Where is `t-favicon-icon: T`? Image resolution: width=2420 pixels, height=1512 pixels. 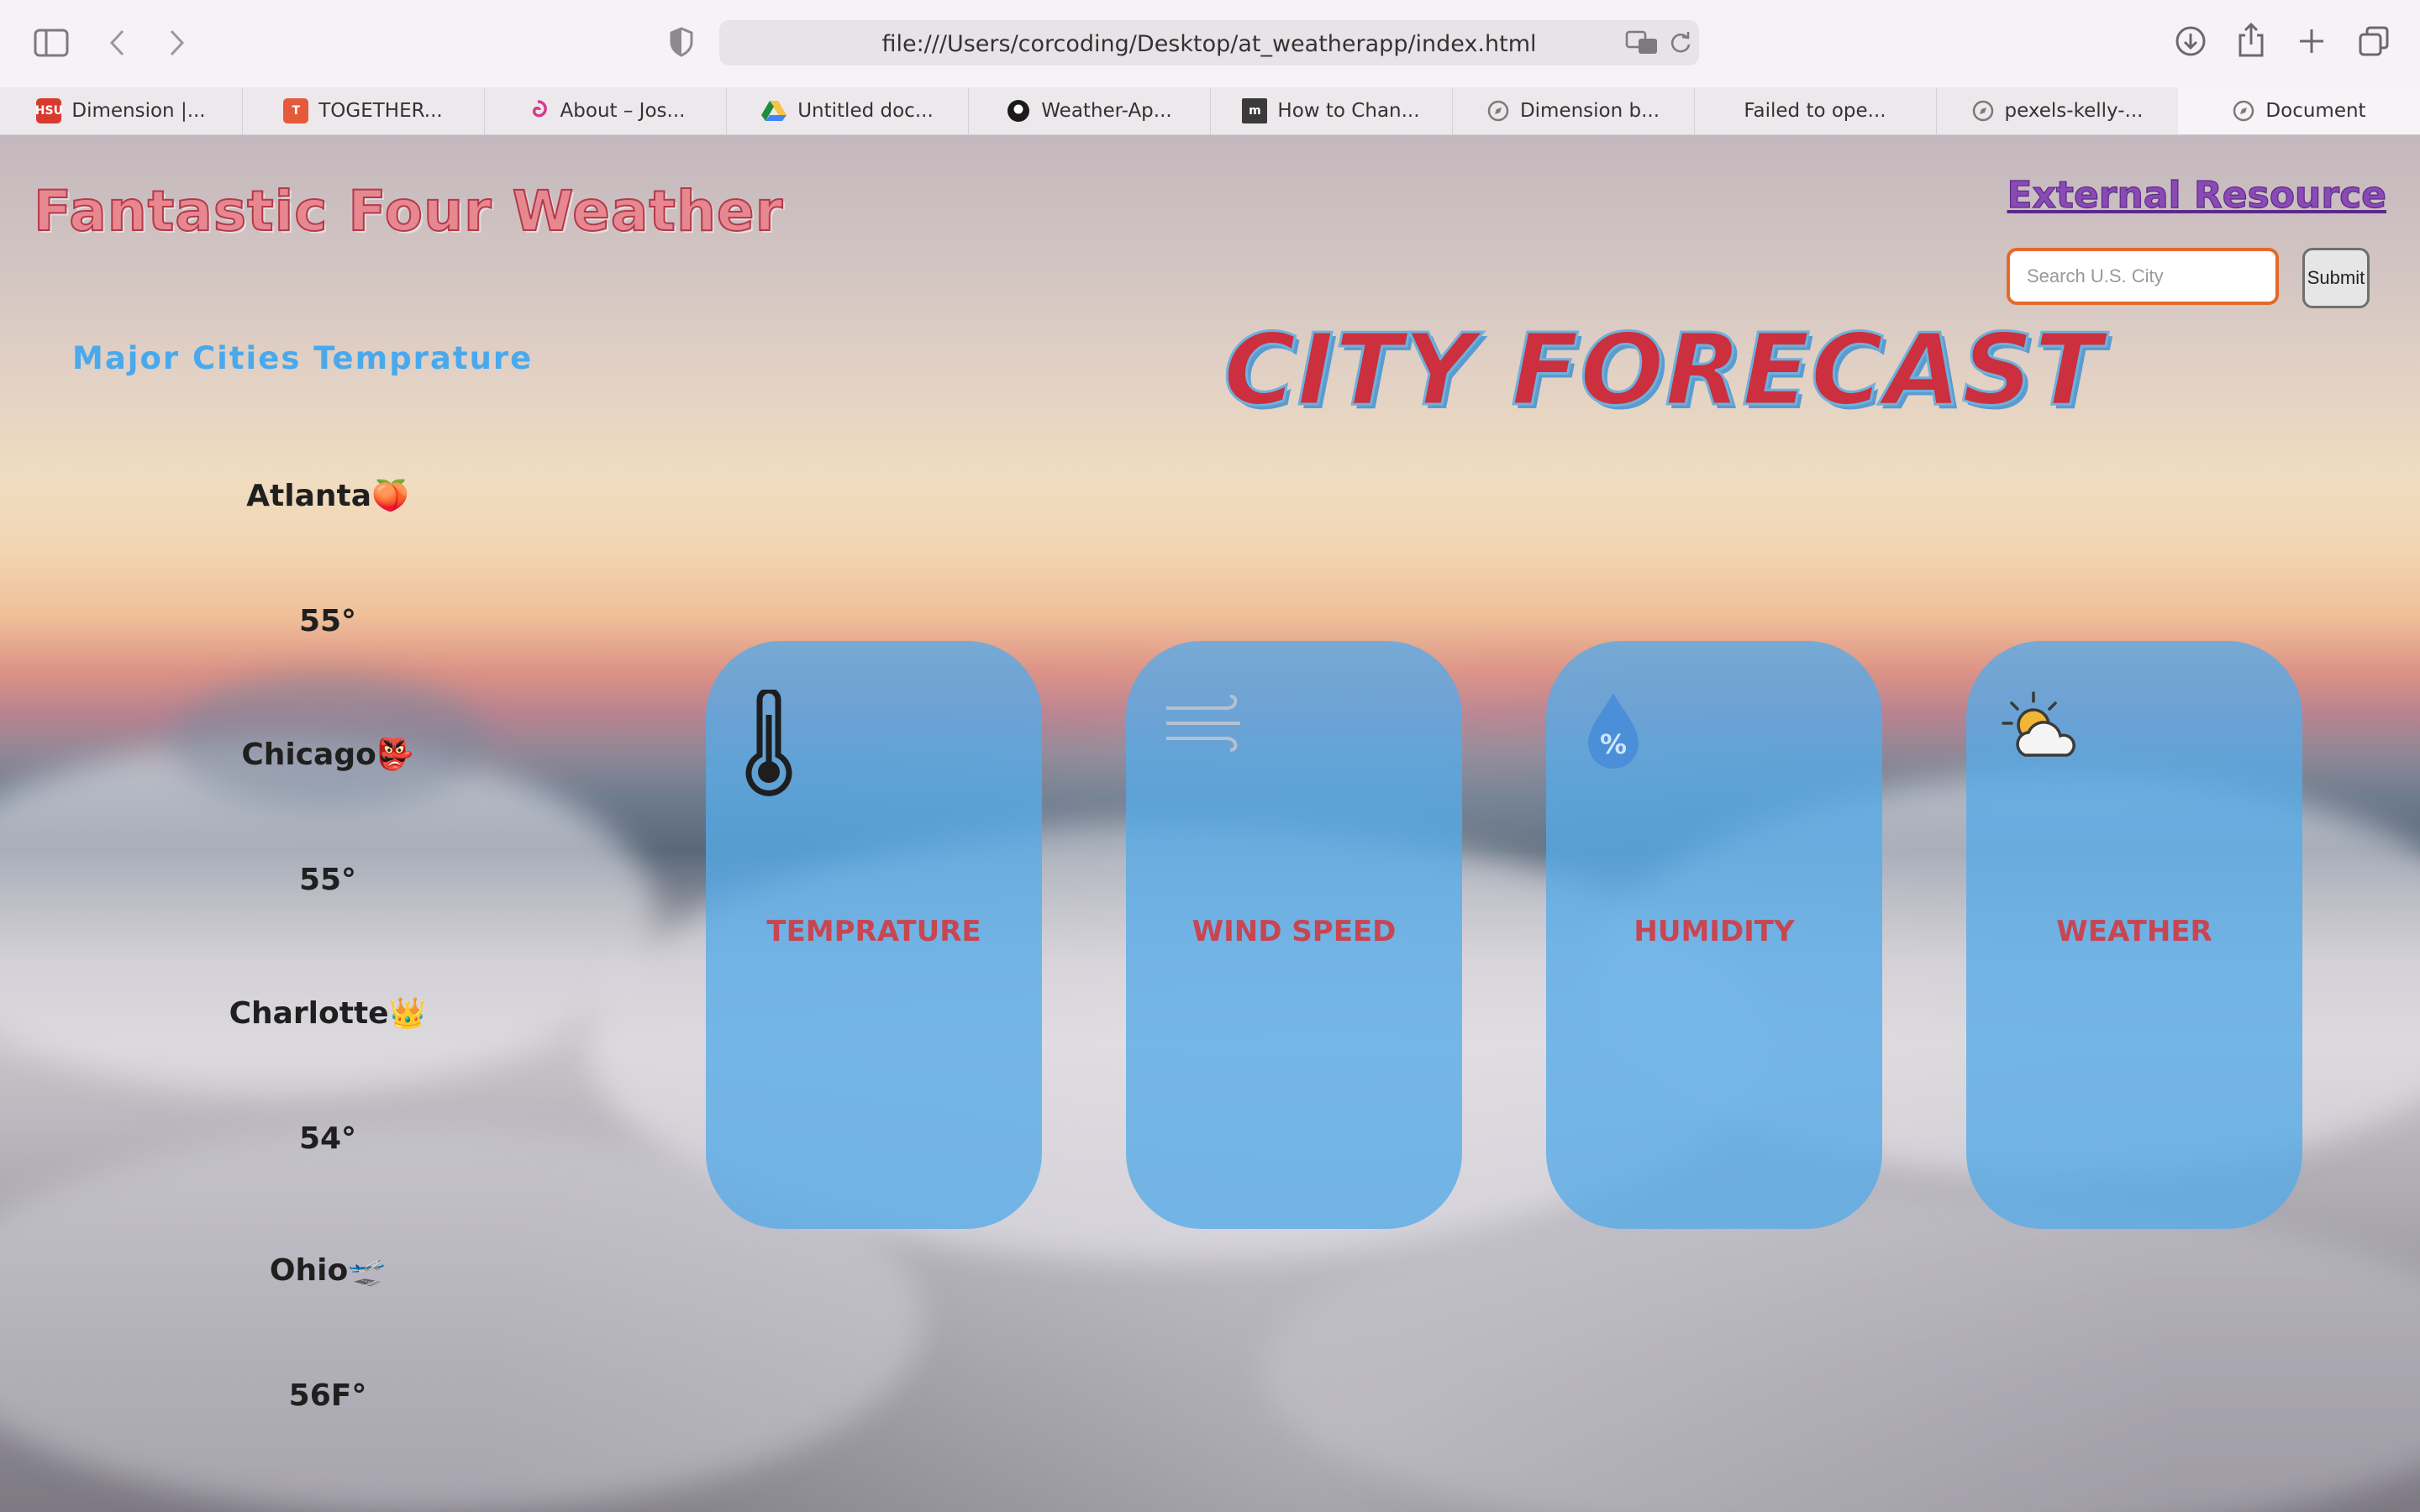 t-favicon-icon: T is located at coordinates (296, 110).